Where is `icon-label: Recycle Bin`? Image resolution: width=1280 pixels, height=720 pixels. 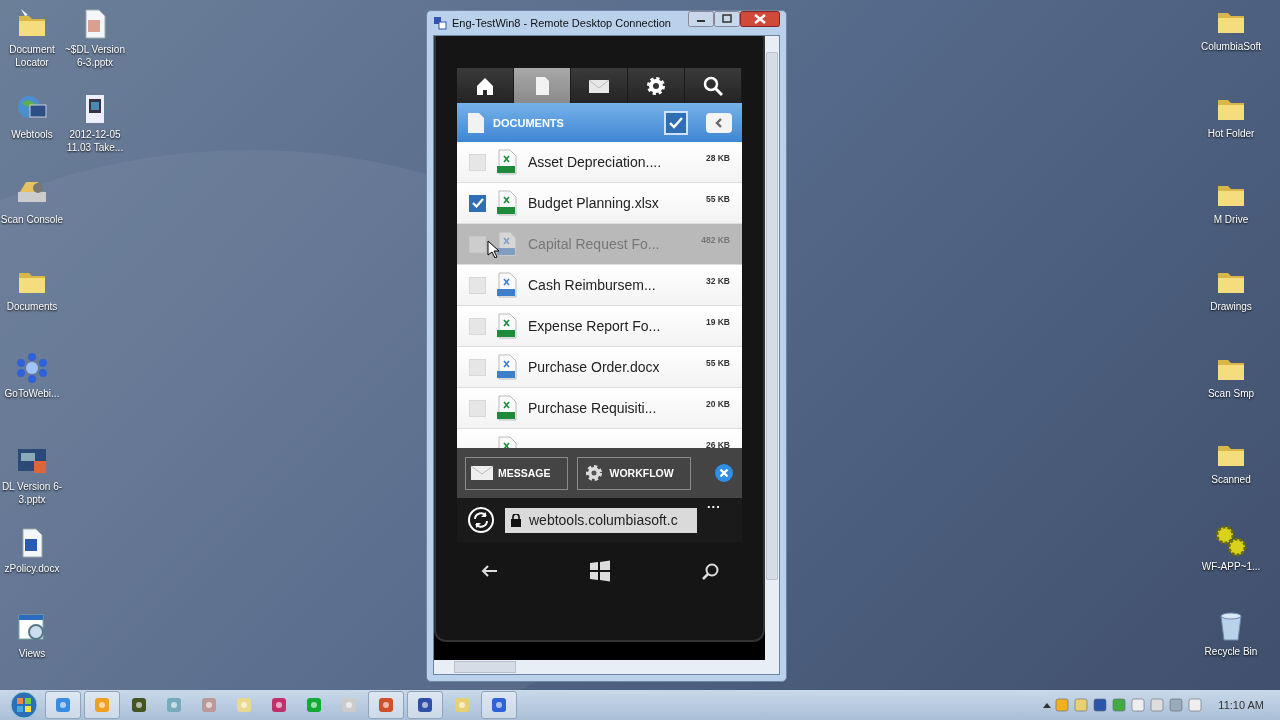 icon-label: Recycle Bin is located at coordinates (1231, 651).